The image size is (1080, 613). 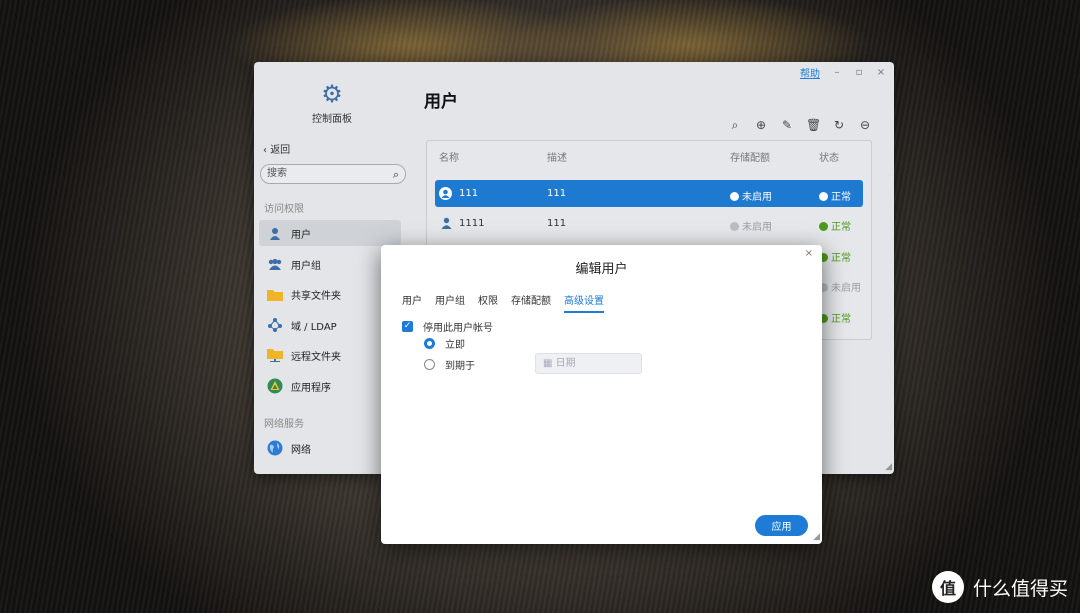 I want to click on sidebar-item-shared-folders: 共享文件夹, so click(x=330, y=294).